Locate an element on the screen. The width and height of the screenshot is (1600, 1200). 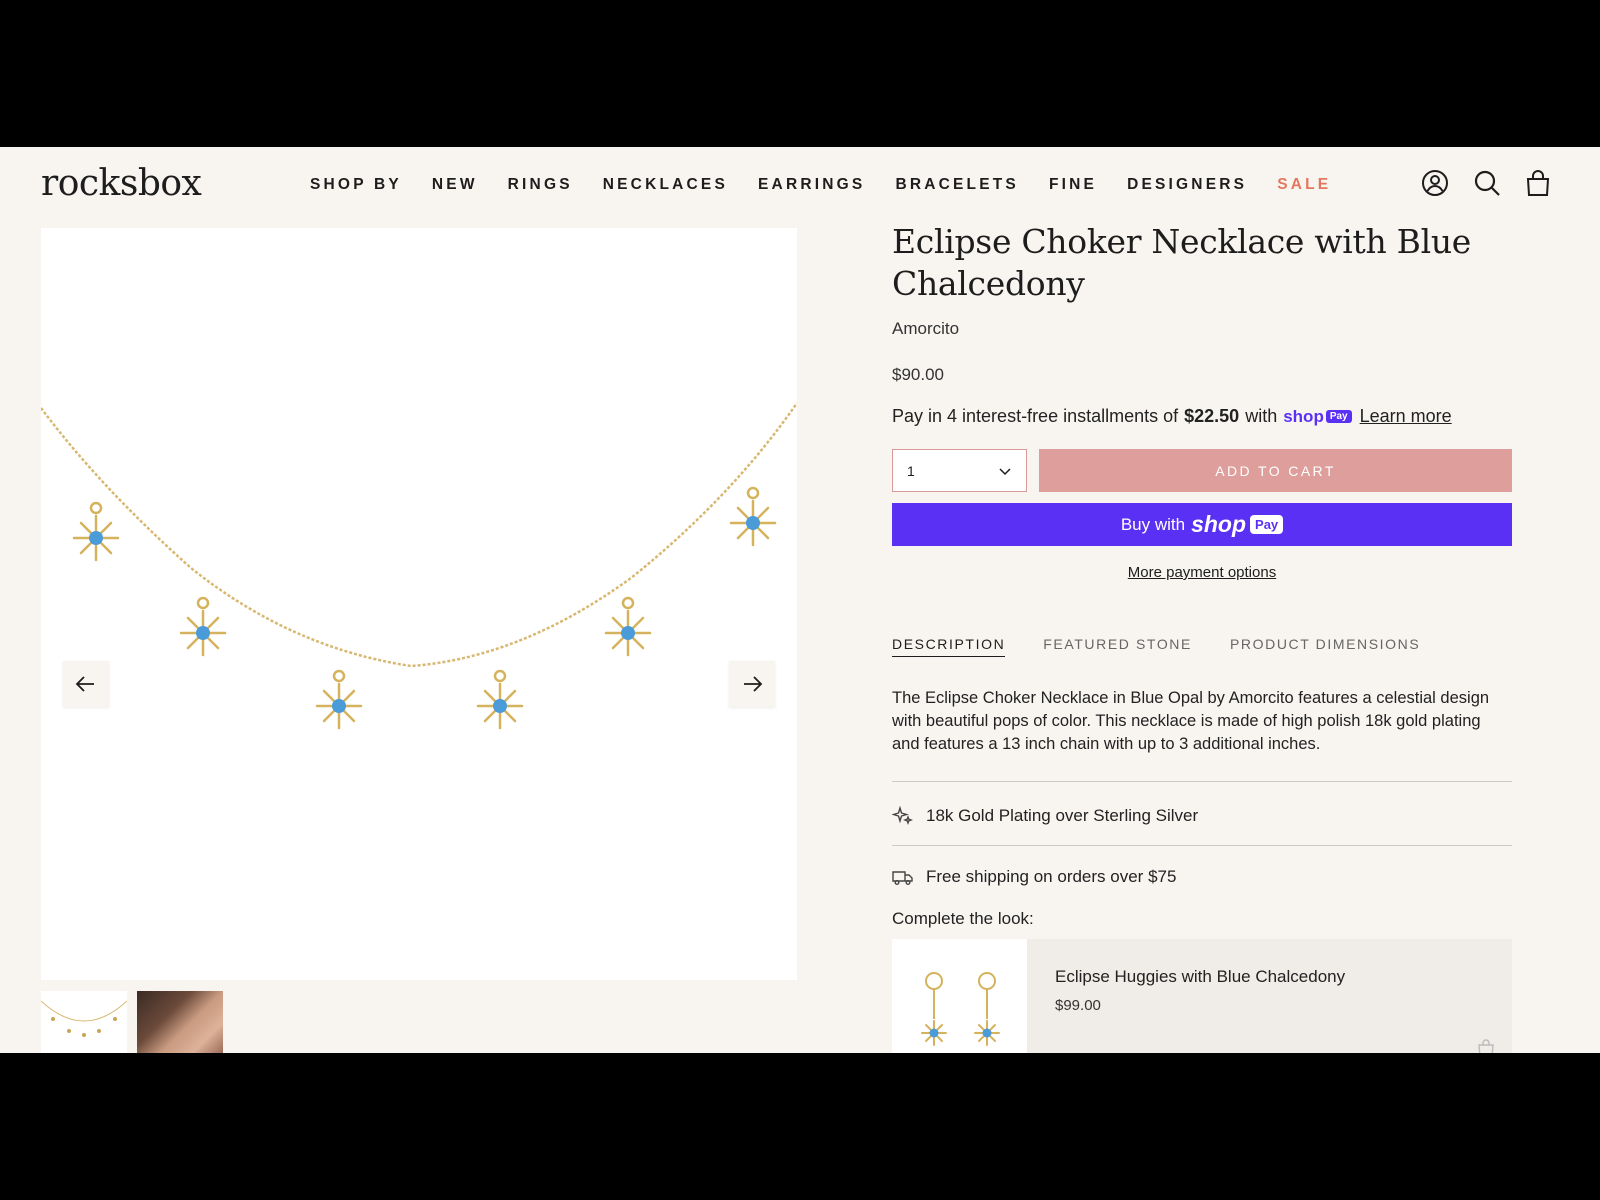
product-price: $90.00 is located at coordinates (918, 374).